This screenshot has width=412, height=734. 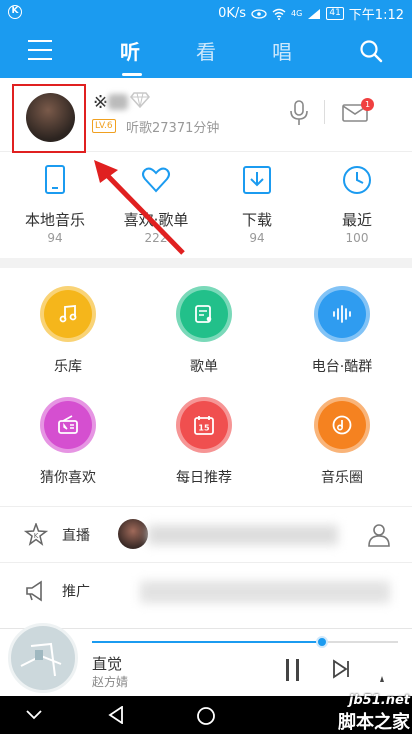 I want to click on svg-text: K, so click(x=36, y=536).